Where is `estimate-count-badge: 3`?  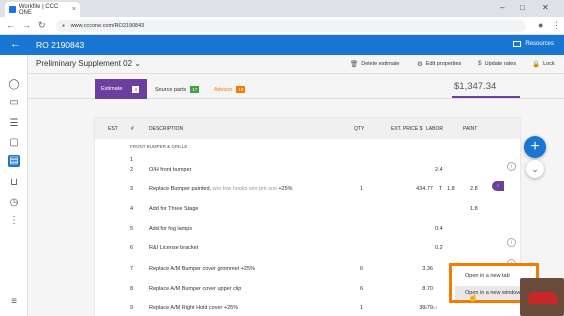
estimate-count-badge: 3 is located at coordinates (135, 89).